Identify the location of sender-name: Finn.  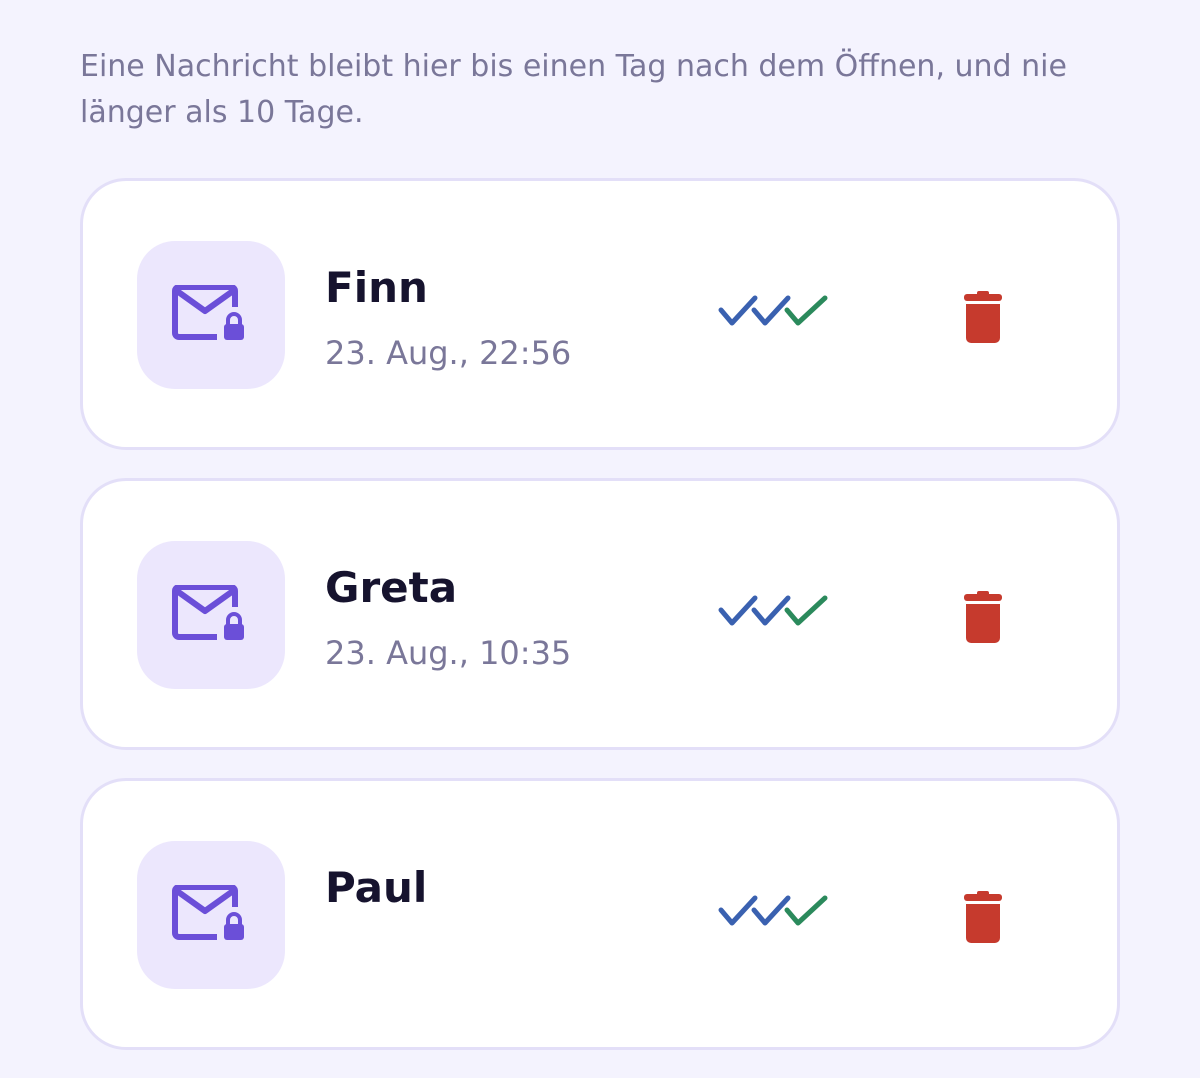
(376, 287).